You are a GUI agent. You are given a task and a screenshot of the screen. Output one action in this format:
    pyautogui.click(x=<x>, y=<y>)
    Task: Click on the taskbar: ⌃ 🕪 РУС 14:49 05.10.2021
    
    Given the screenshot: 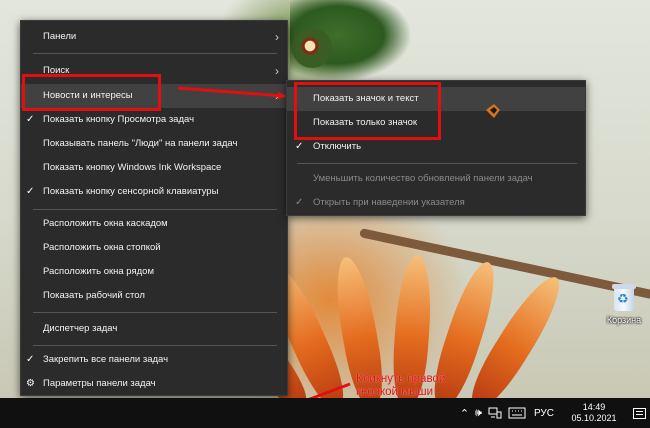 What is the action you would take?
    pyautogui.click(x=325, y=413)
    